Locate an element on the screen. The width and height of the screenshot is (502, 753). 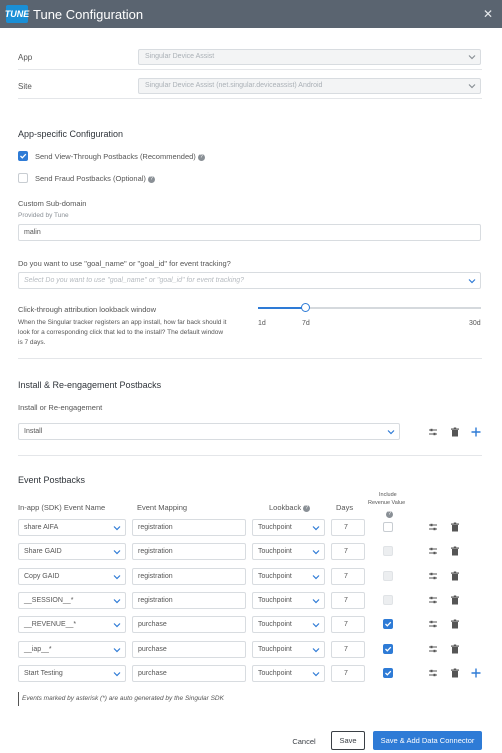
save-button: Save is located at coordinates (348, 740).